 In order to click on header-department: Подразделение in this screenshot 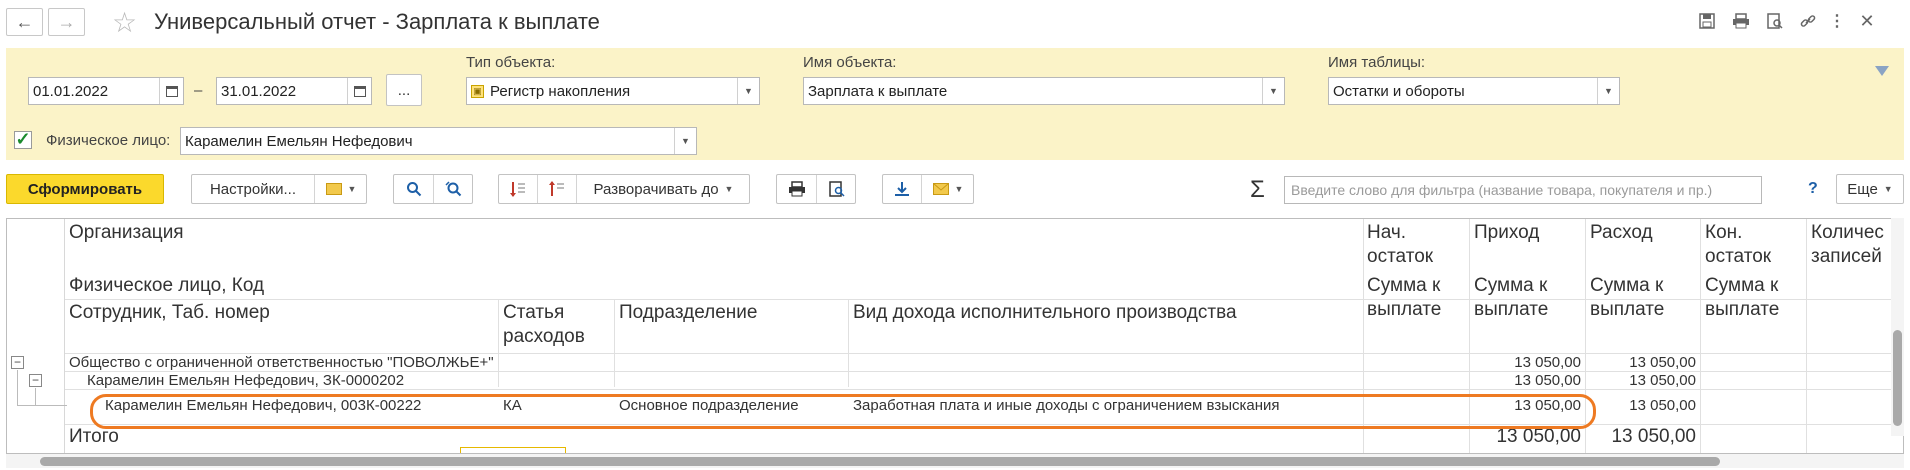, I will do `click(688, 312)`.